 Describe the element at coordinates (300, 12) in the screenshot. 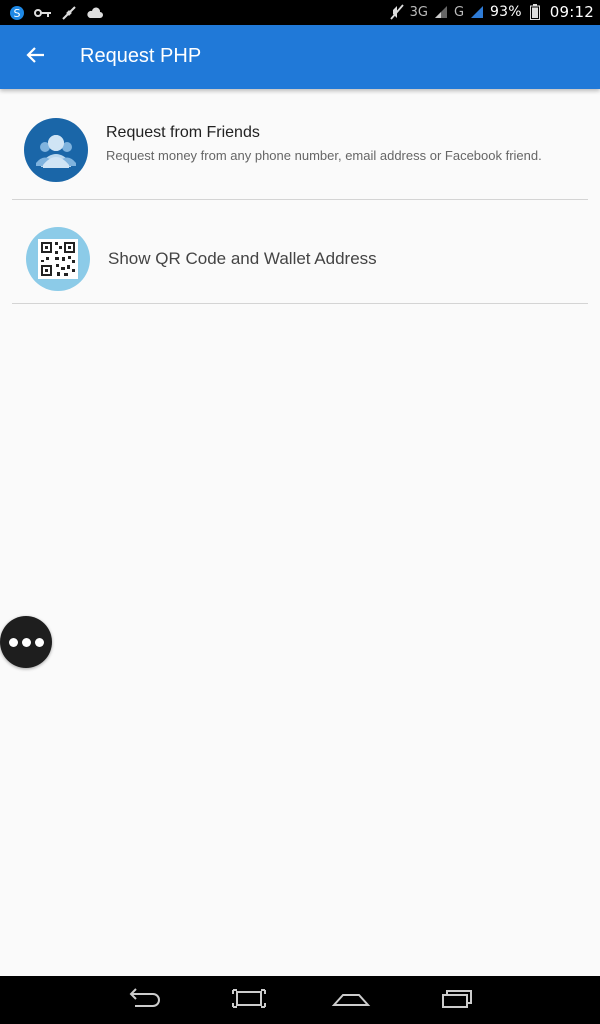

I see `status-bar: S 3G G 93% 09:12` at that location.